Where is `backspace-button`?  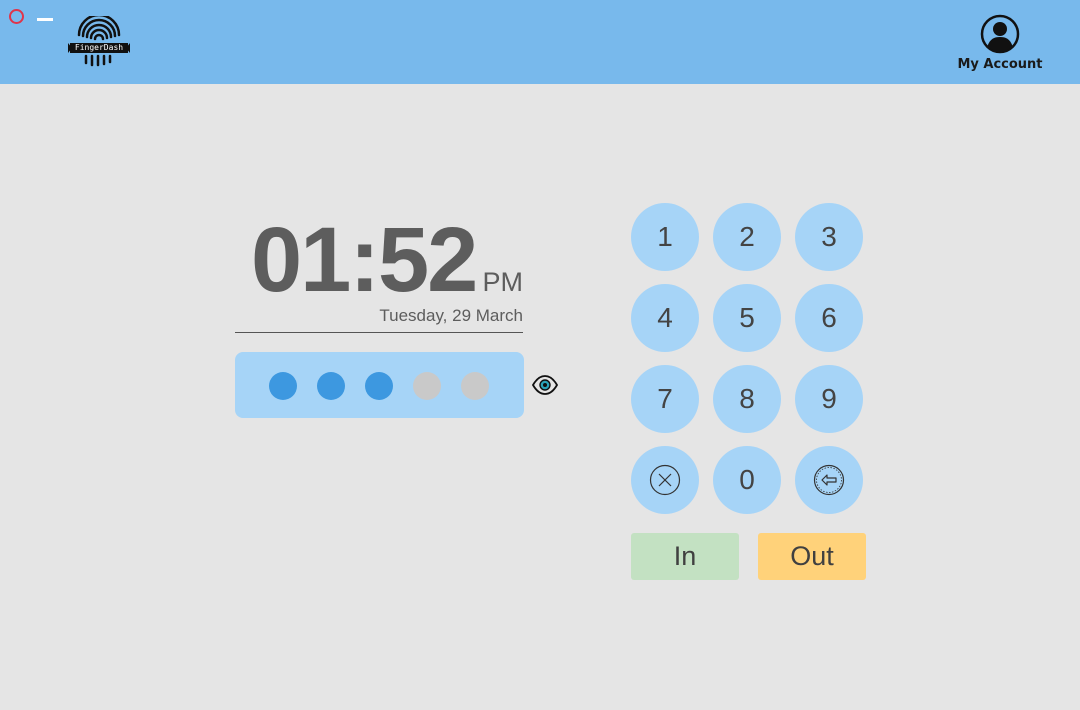
backspace-button is located at coordinates (829, 480).